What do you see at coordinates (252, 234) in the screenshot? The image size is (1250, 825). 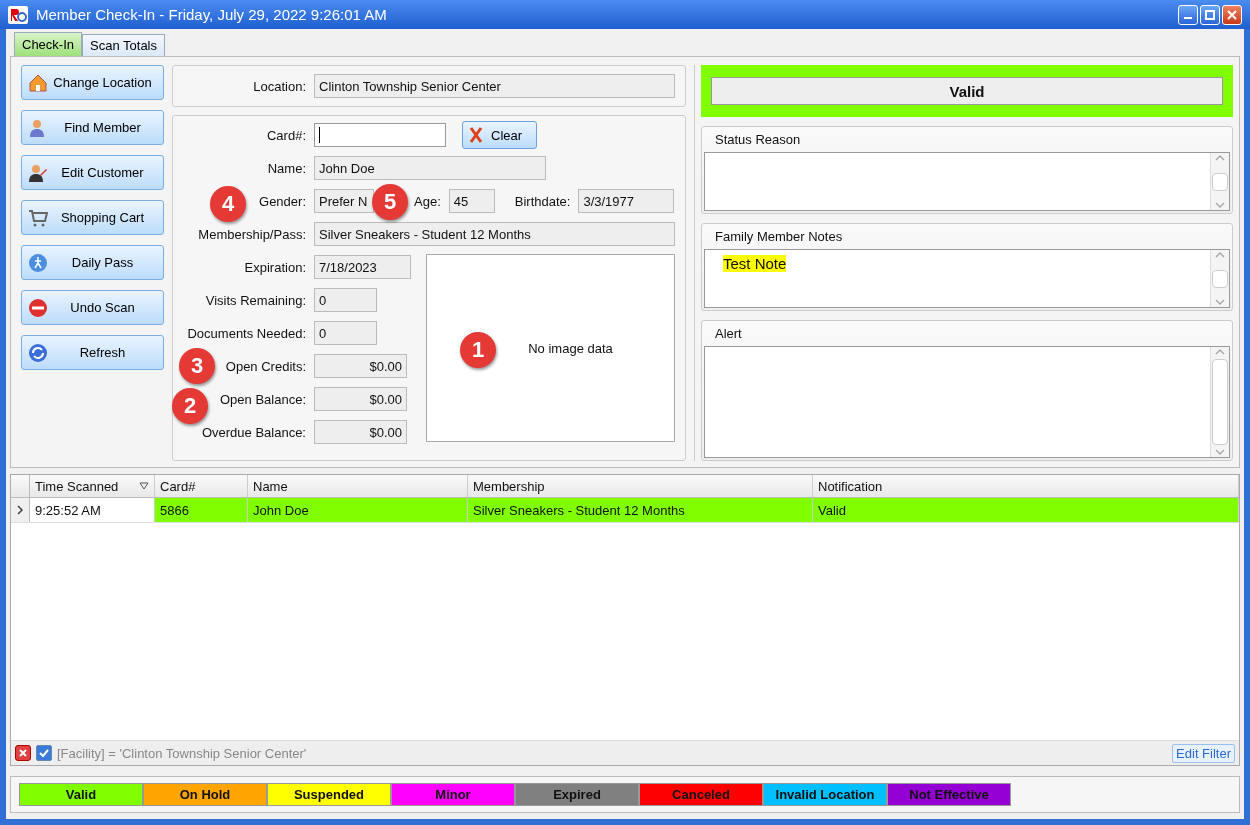 I see `field-label: Membership/Pass:` at bounding box center [252, 234].